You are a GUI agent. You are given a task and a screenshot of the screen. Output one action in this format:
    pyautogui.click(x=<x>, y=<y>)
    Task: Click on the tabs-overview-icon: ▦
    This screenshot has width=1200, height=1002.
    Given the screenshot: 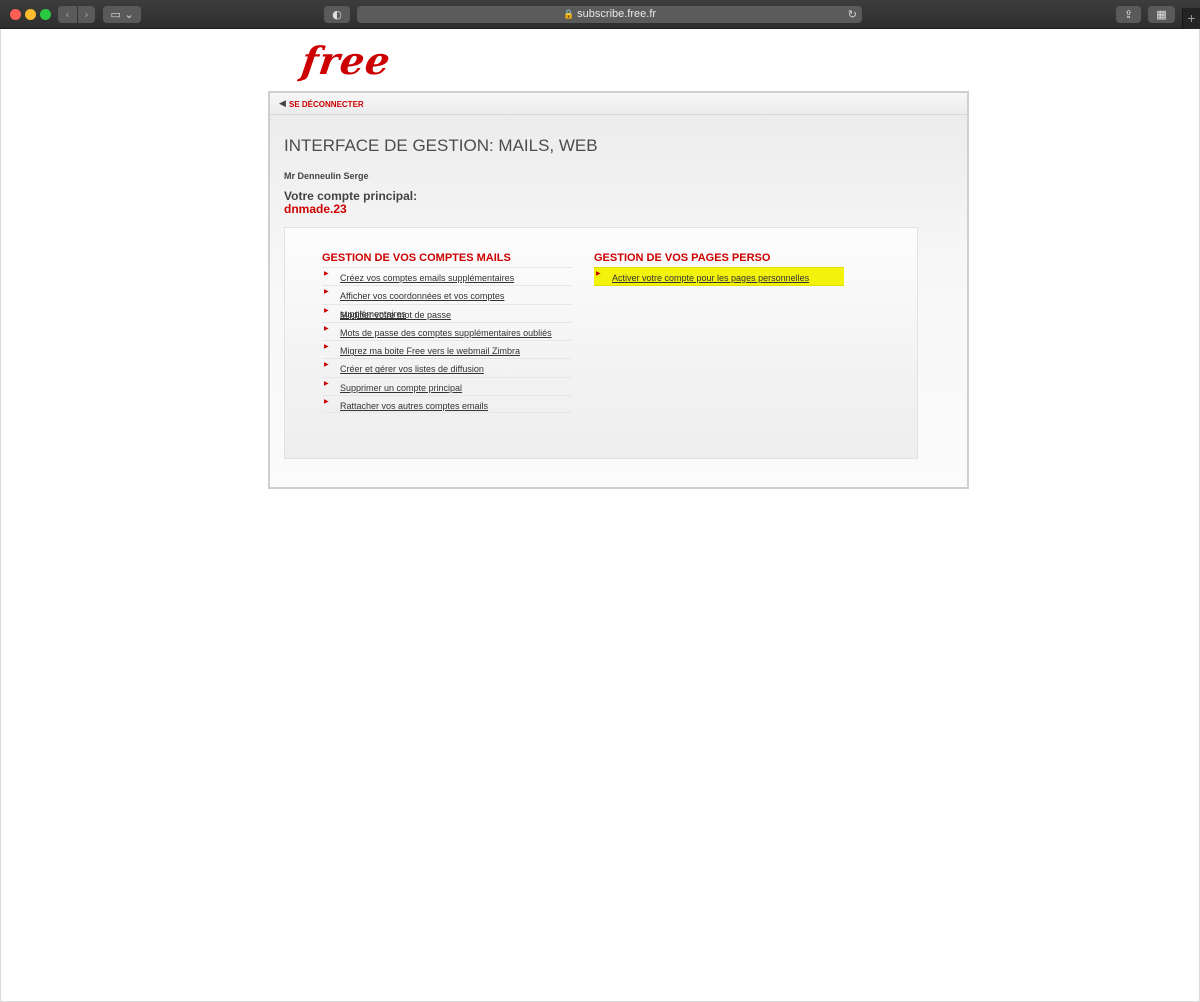 What is the action you would take?
    pyautogui.click(x=1161, y=14)
    